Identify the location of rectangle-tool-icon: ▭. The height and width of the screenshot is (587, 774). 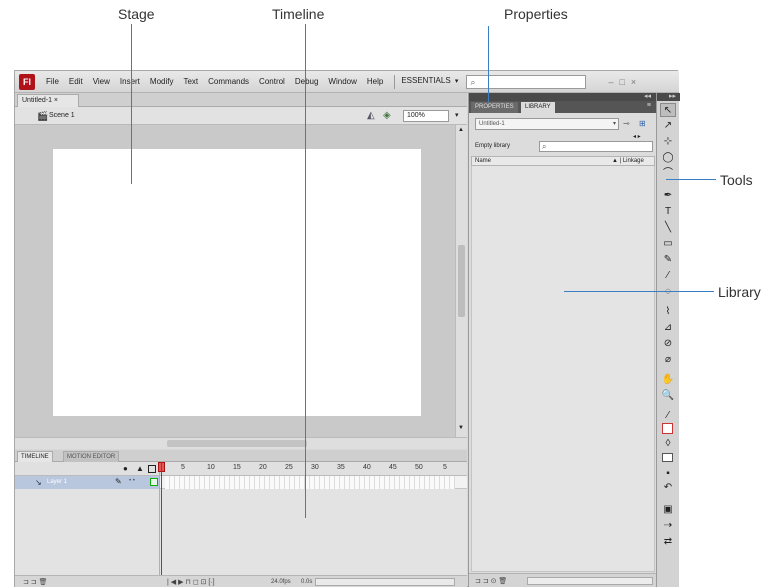
(668, 244).